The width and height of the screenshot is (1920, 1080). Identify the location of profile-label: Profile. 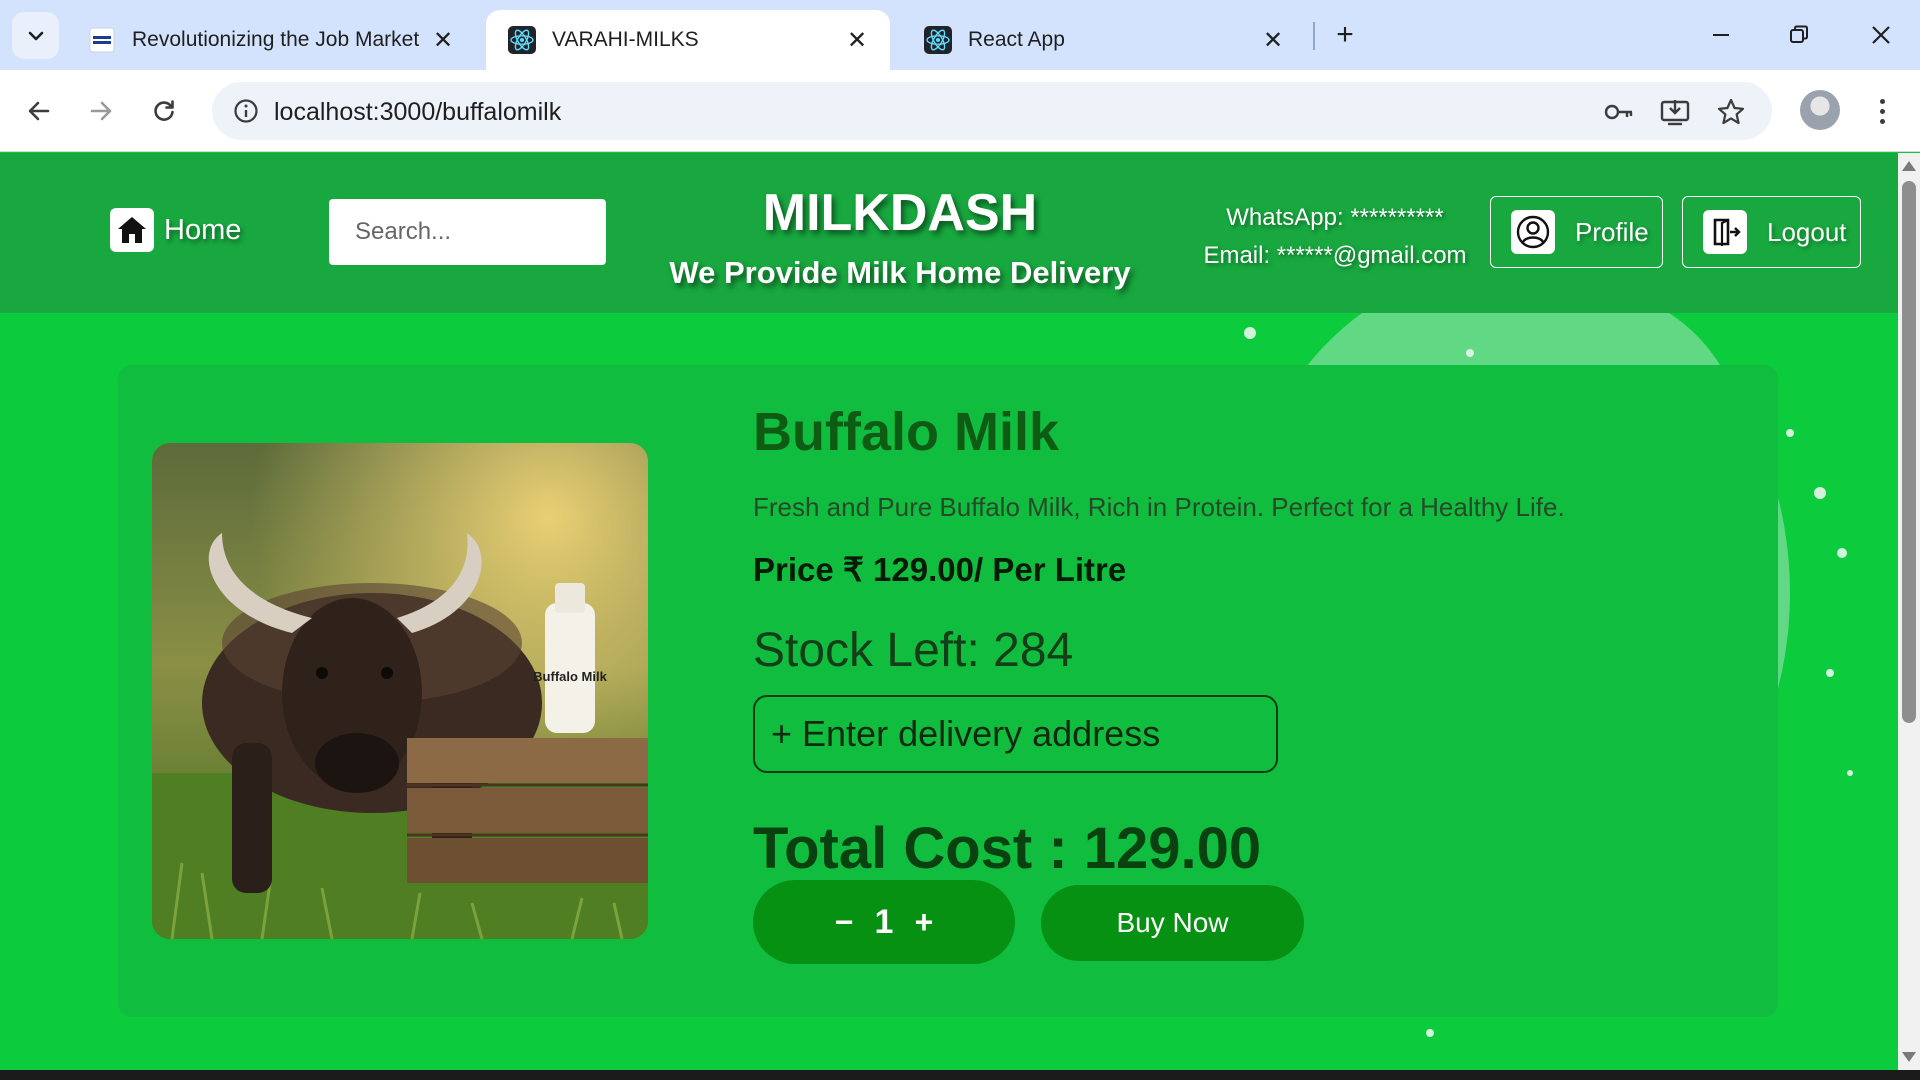
(1612, 231).